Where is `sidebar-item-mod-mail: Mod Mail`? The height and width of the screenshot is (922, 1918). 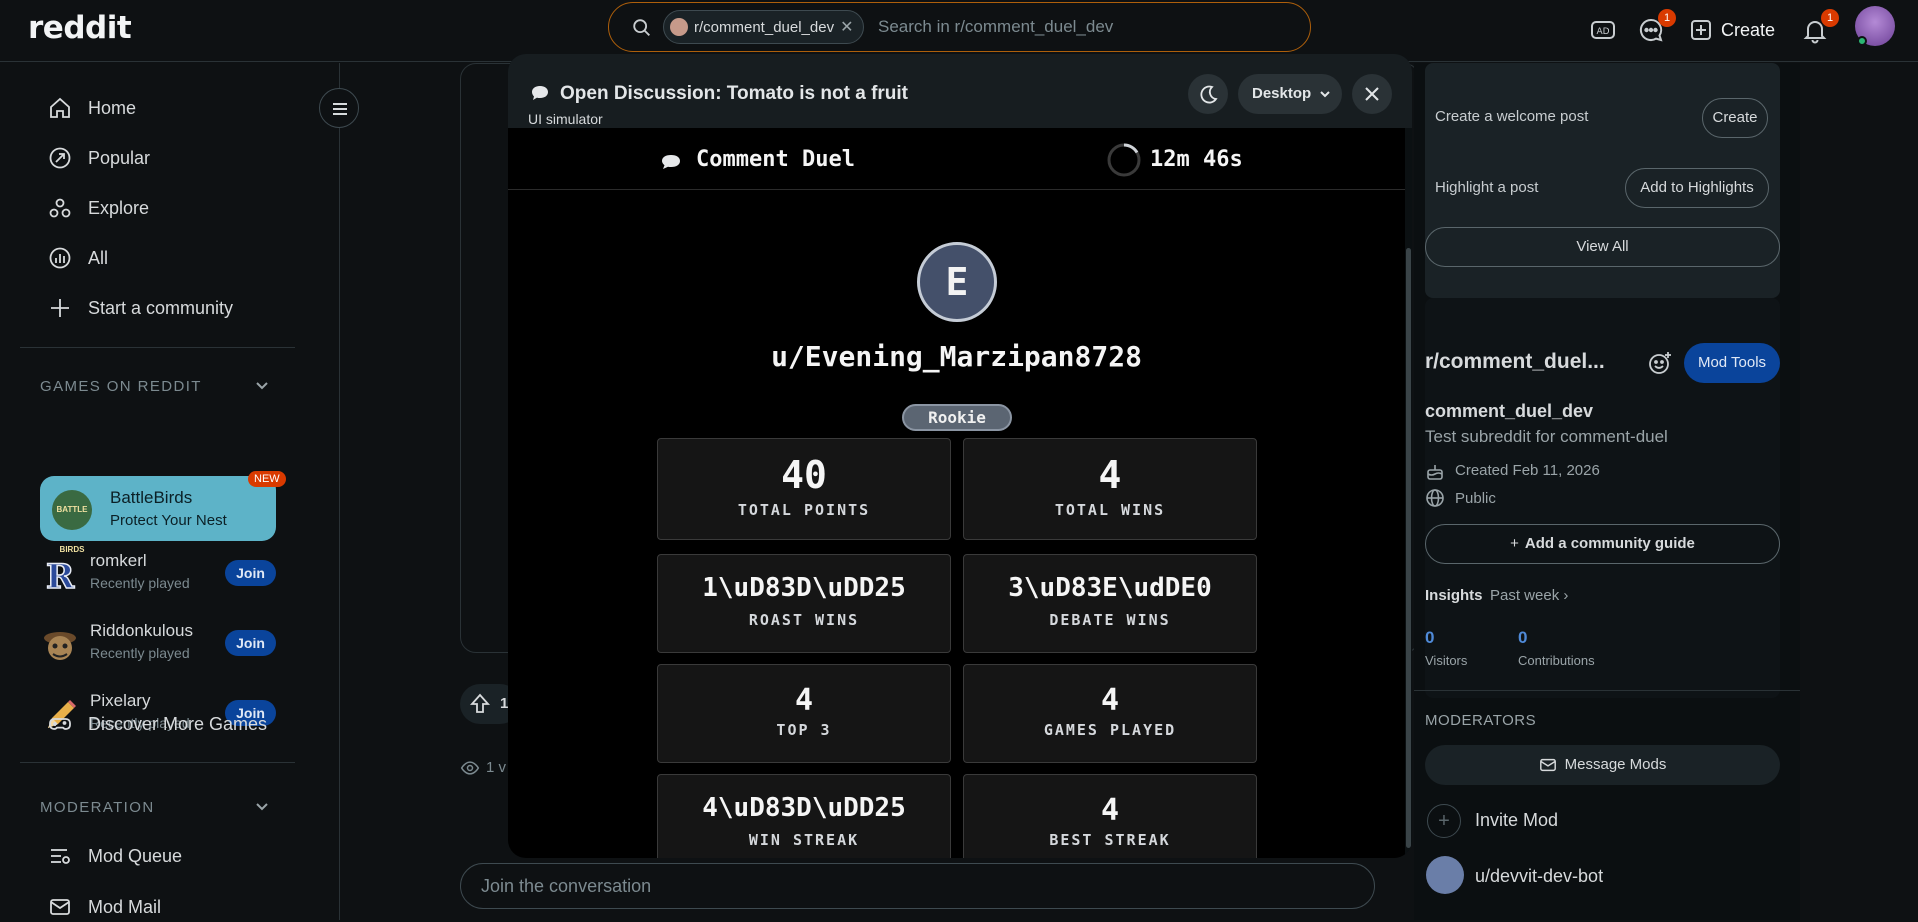 sidebar-item-mod-mail: Mod Mail is located at coordinates (104, 907).